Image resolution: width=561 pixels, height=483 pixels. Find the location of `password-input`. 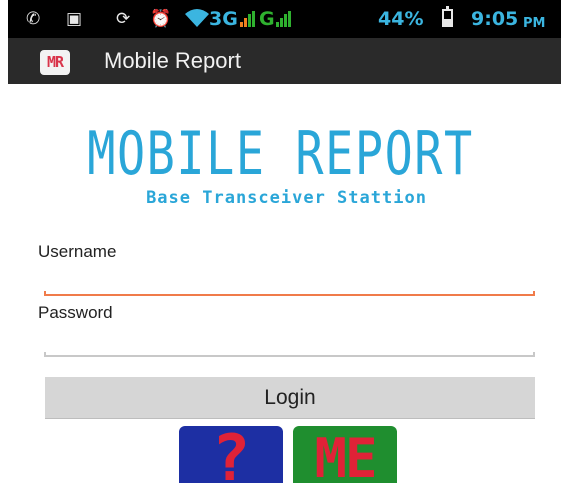

password-input is located at coordinates (291, 341).